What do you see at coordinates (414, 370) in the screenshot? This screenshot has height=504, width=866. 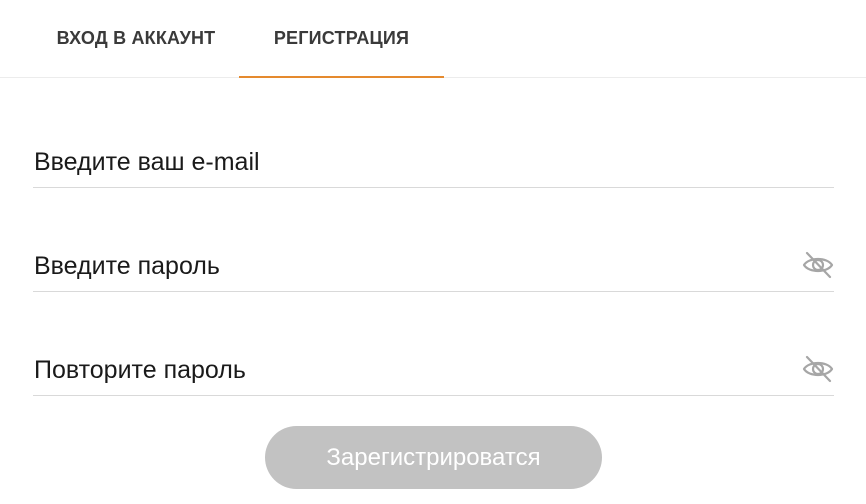 I see `repeat-password-field` at bounding box center [414, 370].